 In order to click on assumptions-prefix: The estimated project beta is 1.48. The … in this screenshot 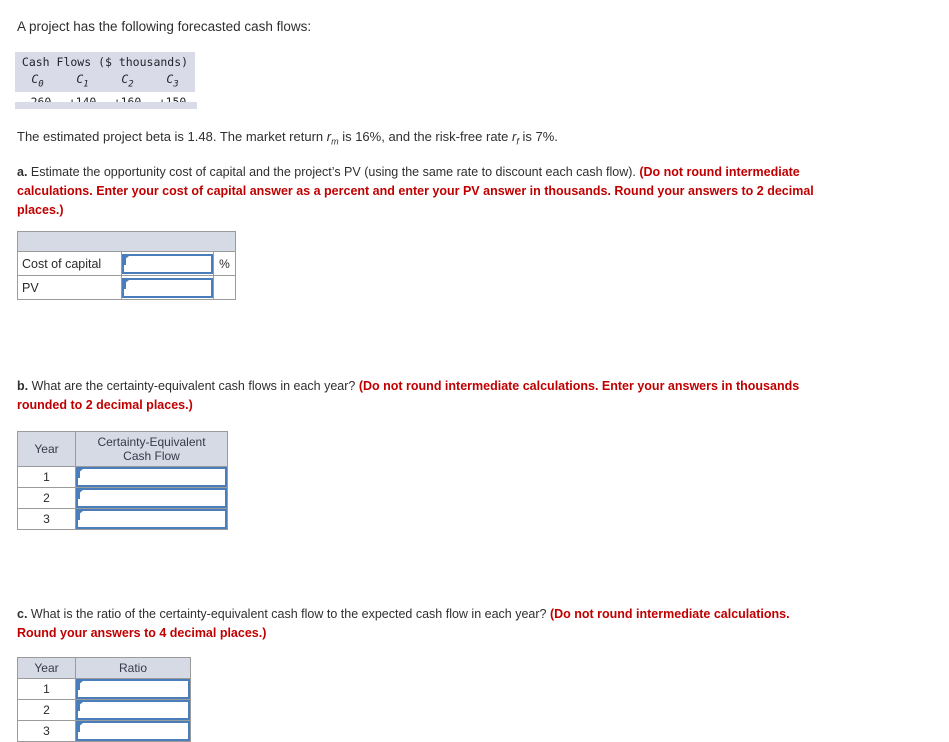, I will do `click(172, 136)`.